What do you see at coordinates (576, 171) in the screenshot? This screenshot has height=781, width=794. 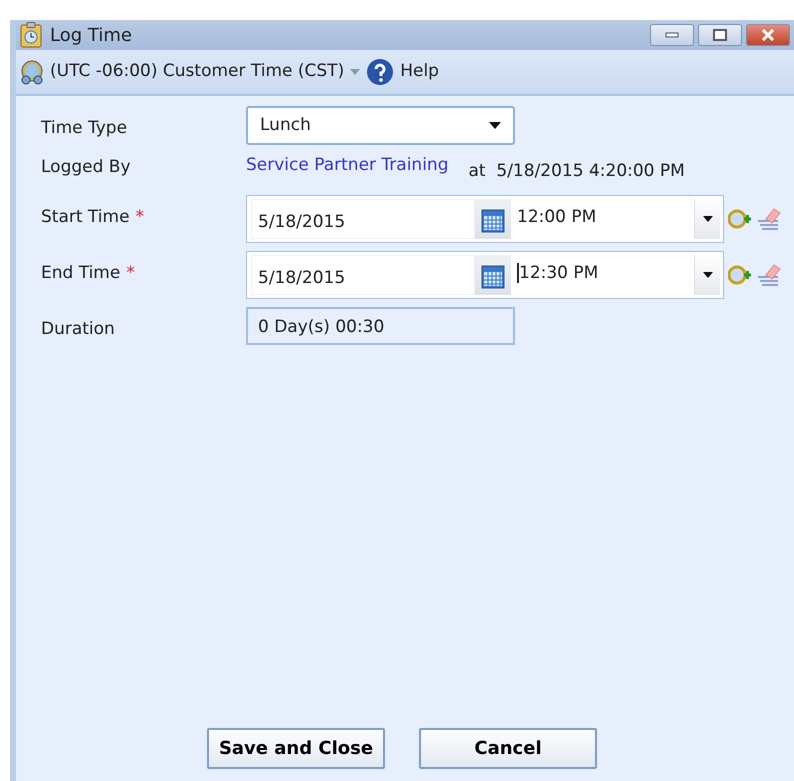 I see `logged-at-text: at 5/18/2015 4:20:00 PM` at bounding box center [576, 171].